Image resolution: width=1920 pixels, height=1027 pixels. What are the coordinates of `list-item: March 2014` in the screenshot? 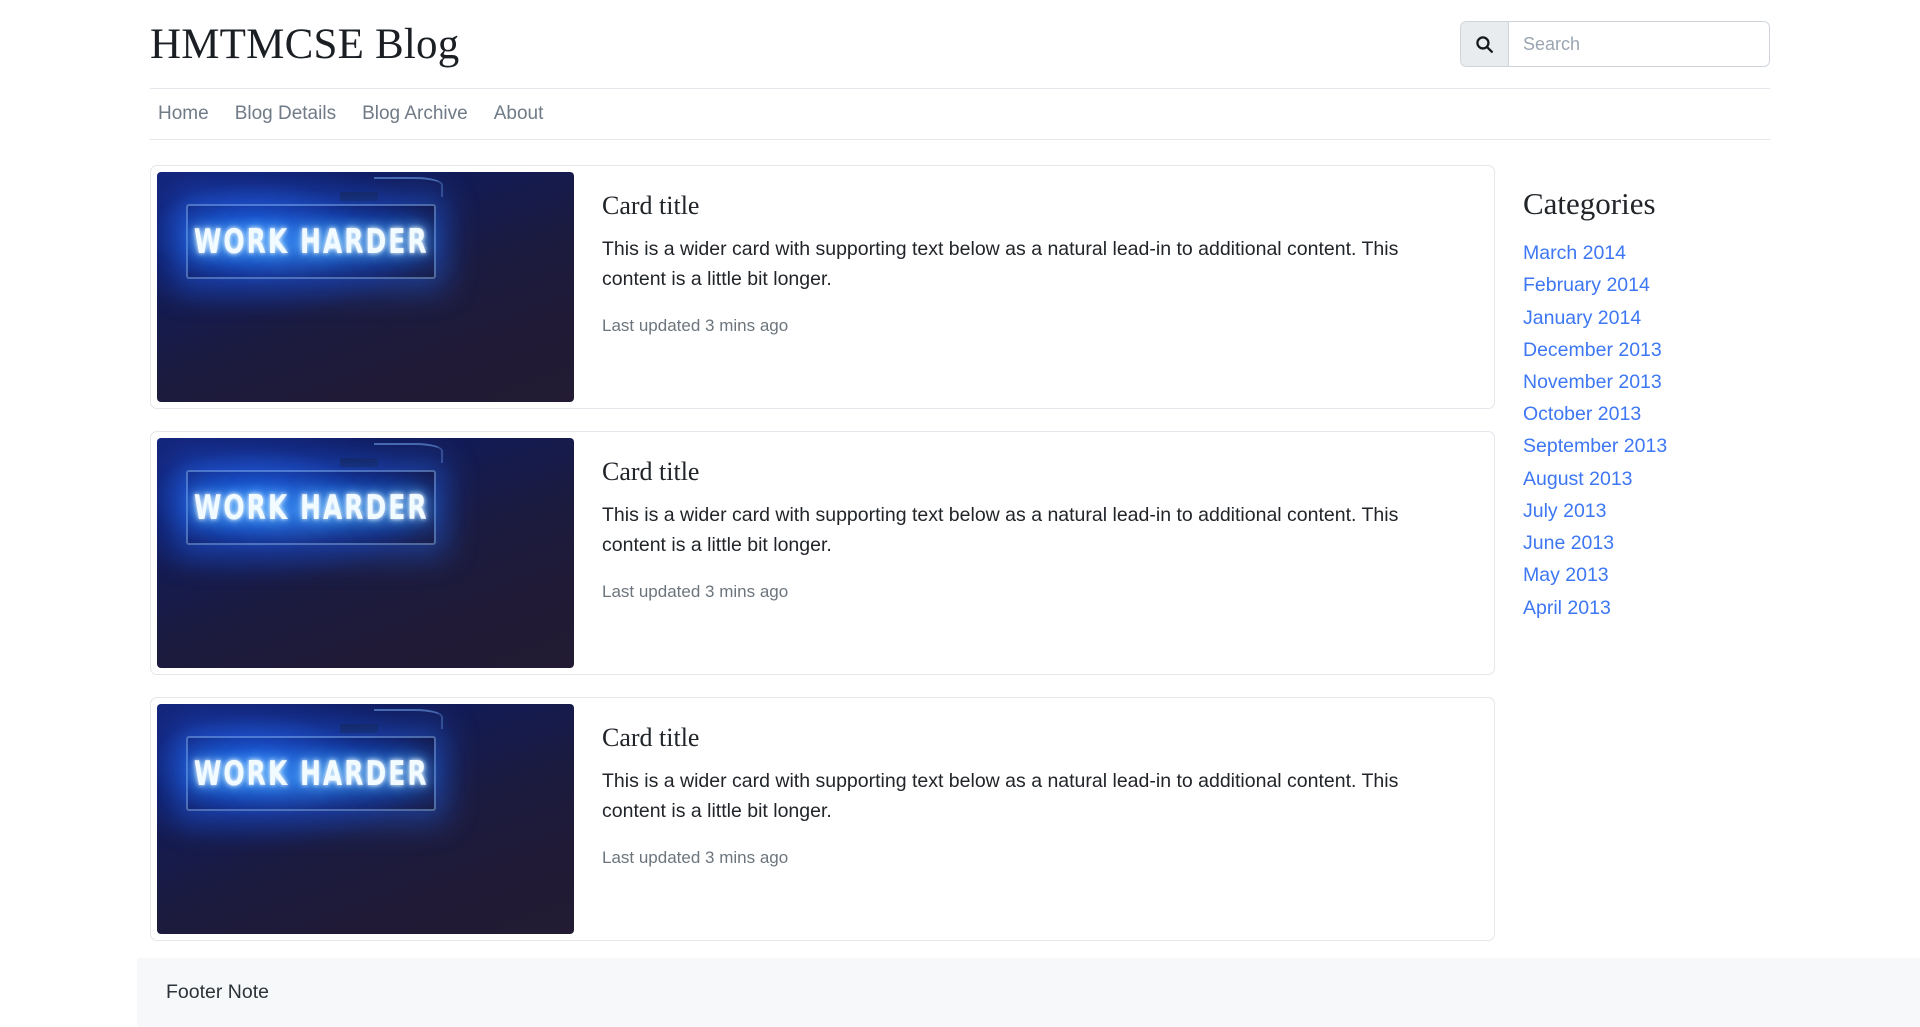 It's located at (1645, 253).